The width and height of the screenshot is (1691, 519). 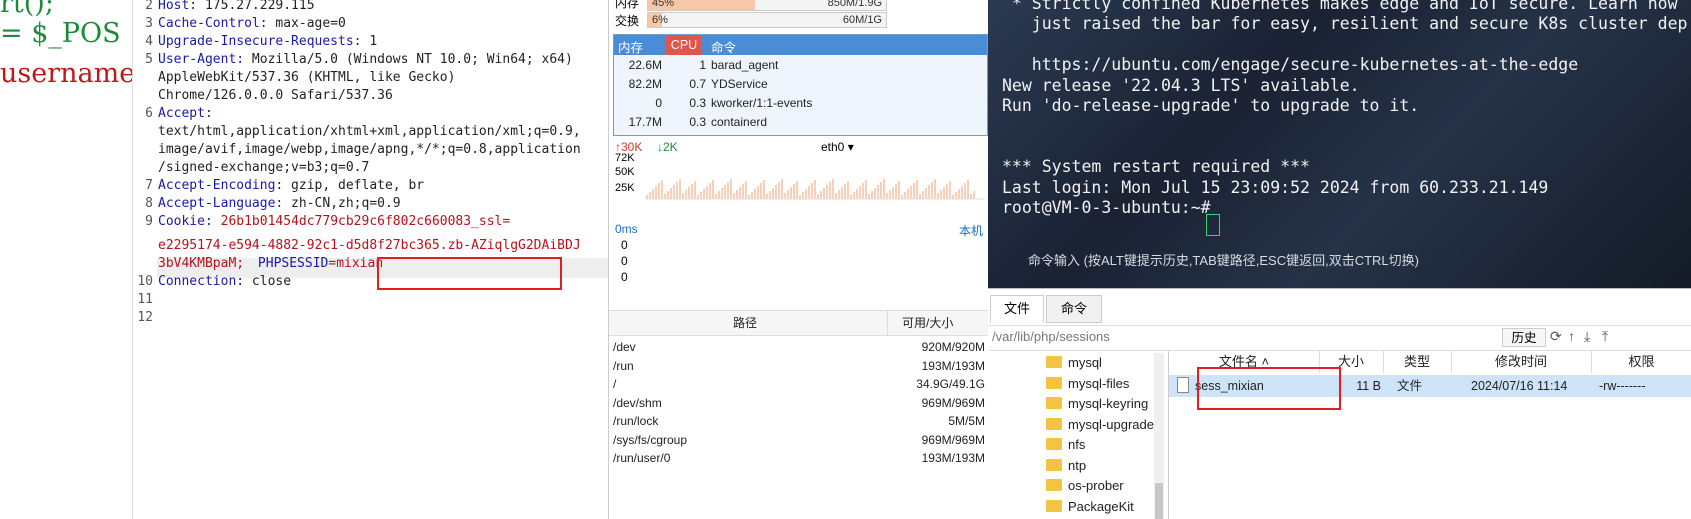 What do you see at coordinates (799, 253) in the screenshot?
I see `latency-graph: 0ms 本机 0 0 0` at bounding box center [799, 253].